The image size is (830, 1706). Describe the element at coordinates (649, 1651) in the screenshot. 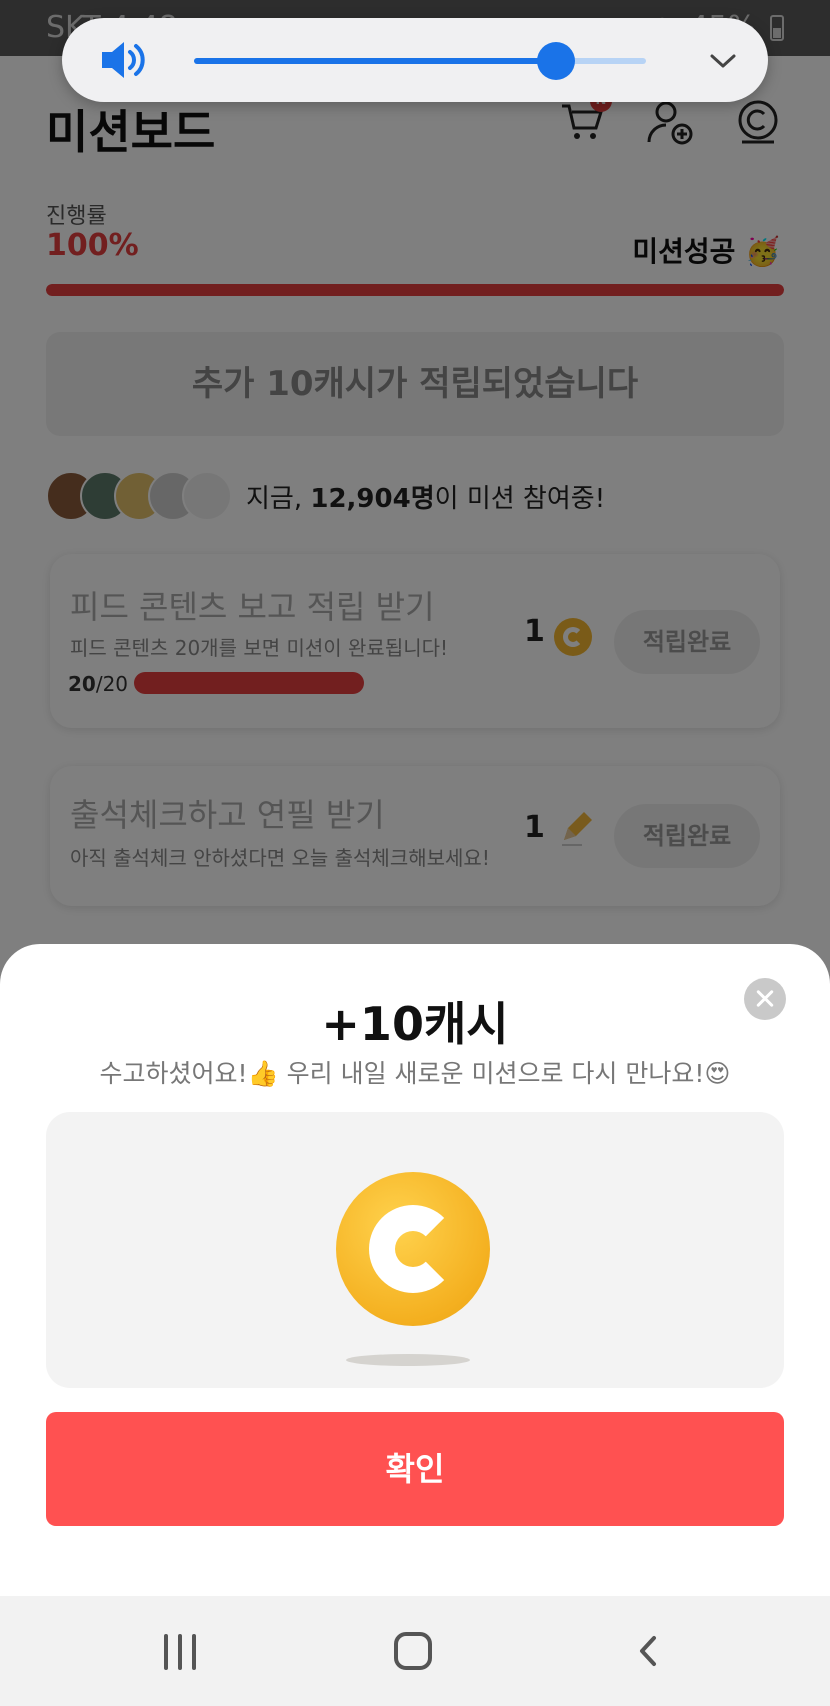

I see `back-icon` at that location.